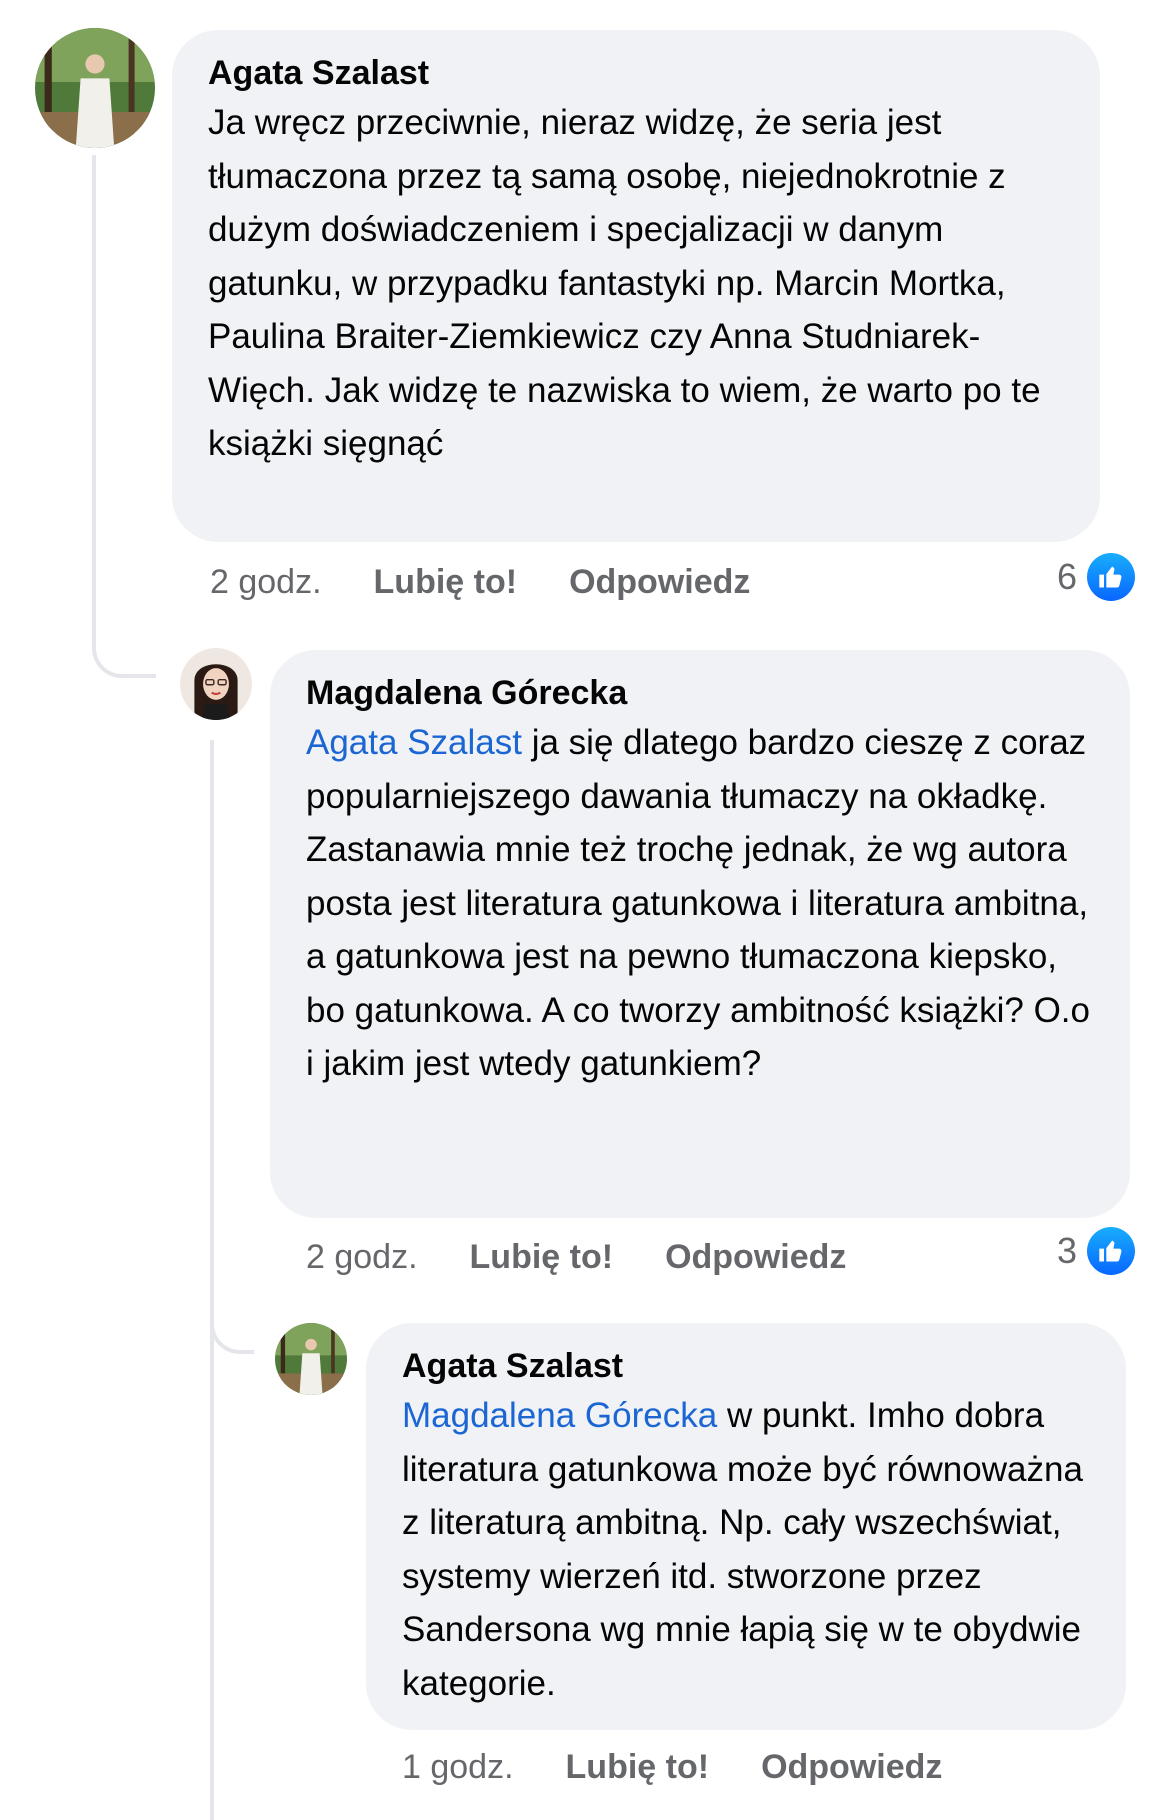 The image size is (1170, 1820). I want to click on reaction-summary-1: 6, so click(1096, 577).